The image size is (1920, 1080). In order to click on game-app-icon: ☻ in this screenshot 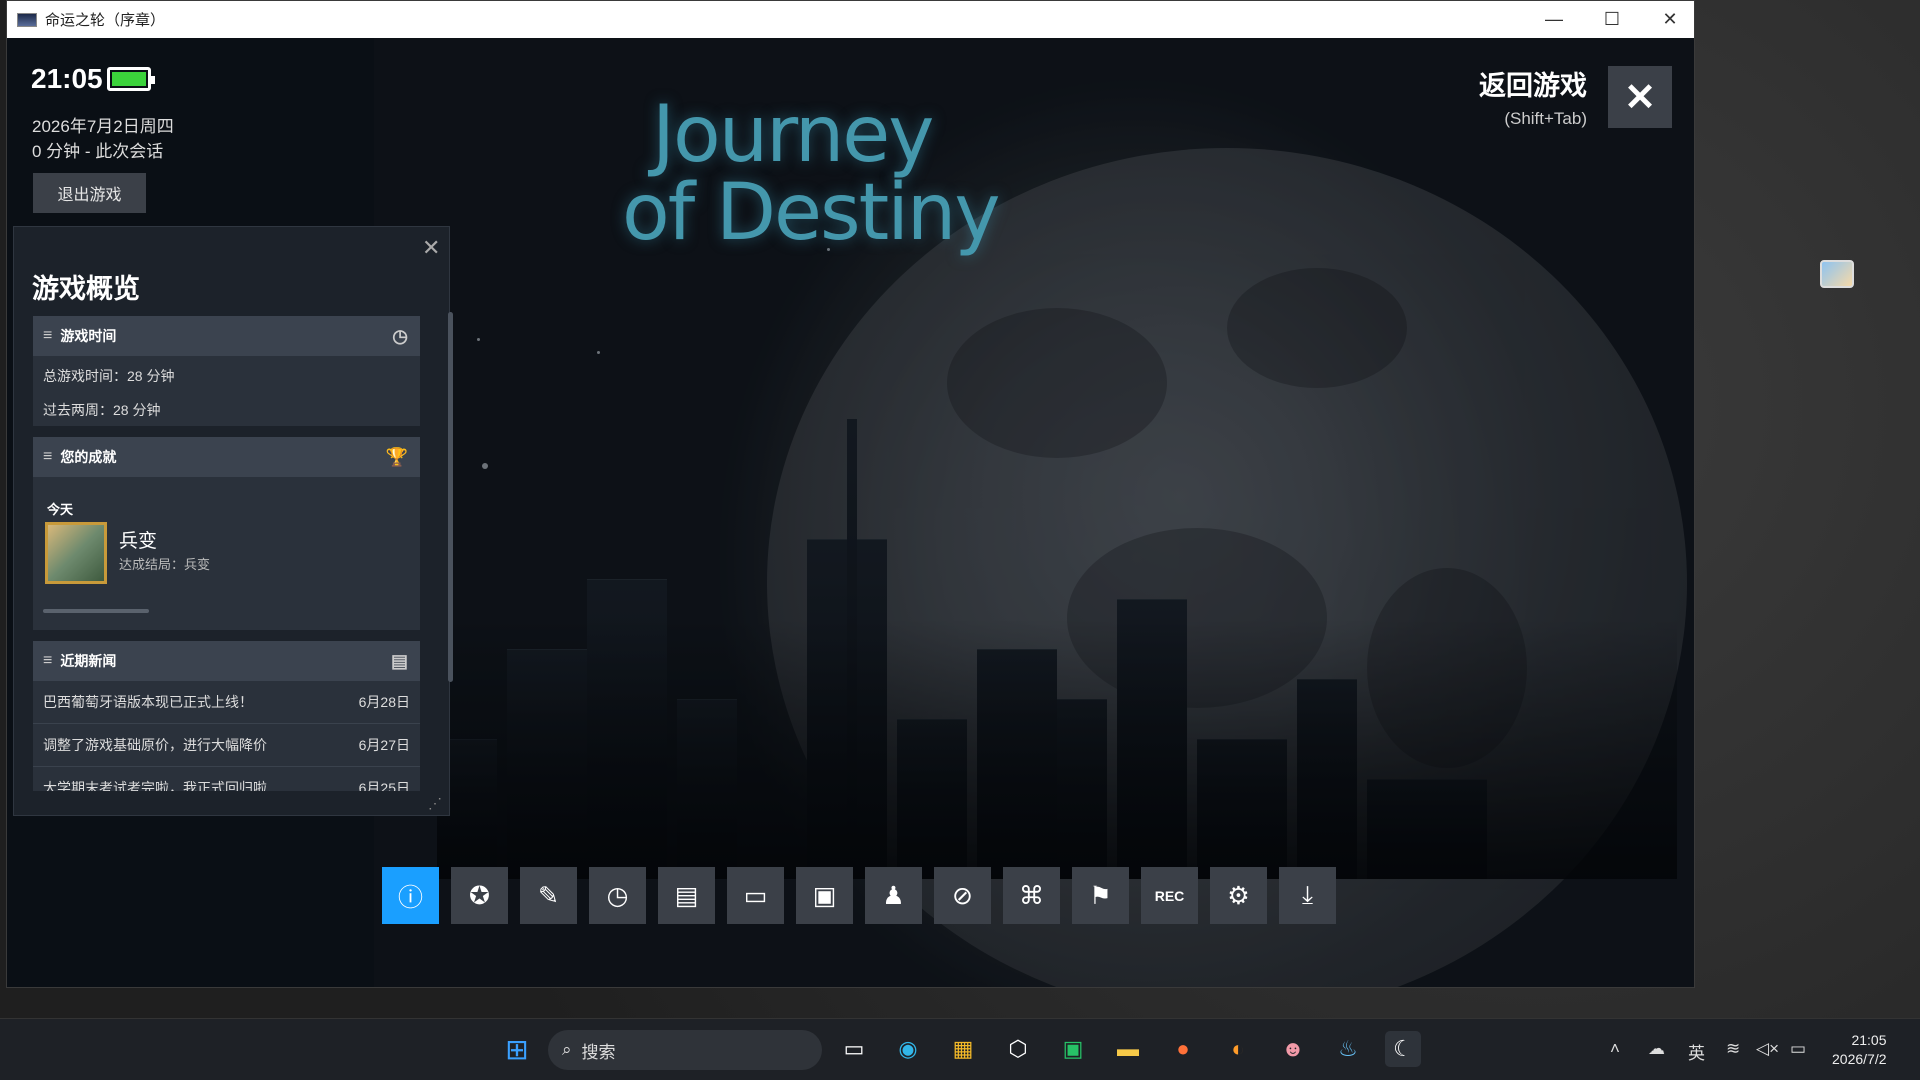, I will do `click(1293, 1049)`.